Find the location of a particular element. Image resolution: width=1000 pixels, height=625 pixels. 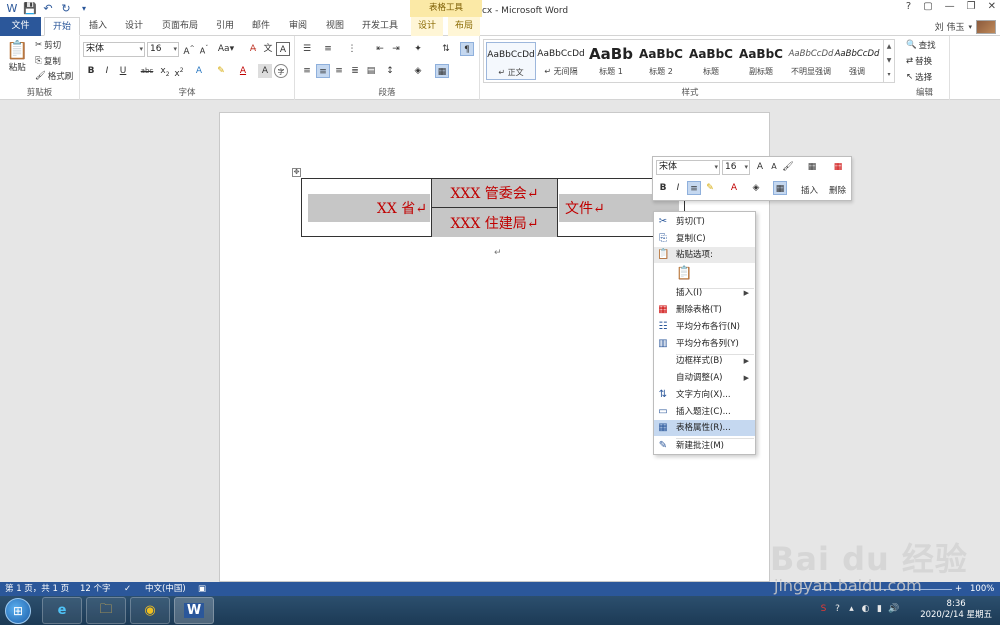

menu-new-comment: ✎ 新建批注(M) is located at coordinates (704, 446).